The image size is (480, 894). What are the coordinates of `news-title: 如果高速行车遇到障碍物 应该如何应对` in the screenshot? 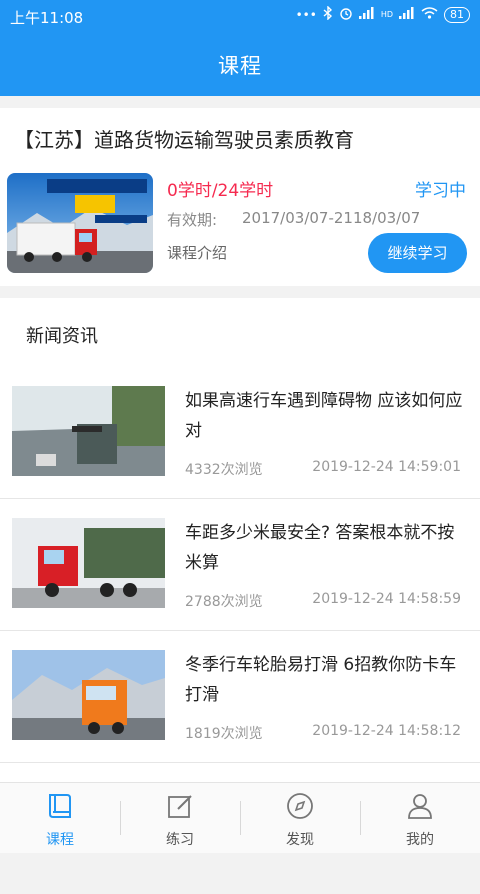 It's located at (324, 416).